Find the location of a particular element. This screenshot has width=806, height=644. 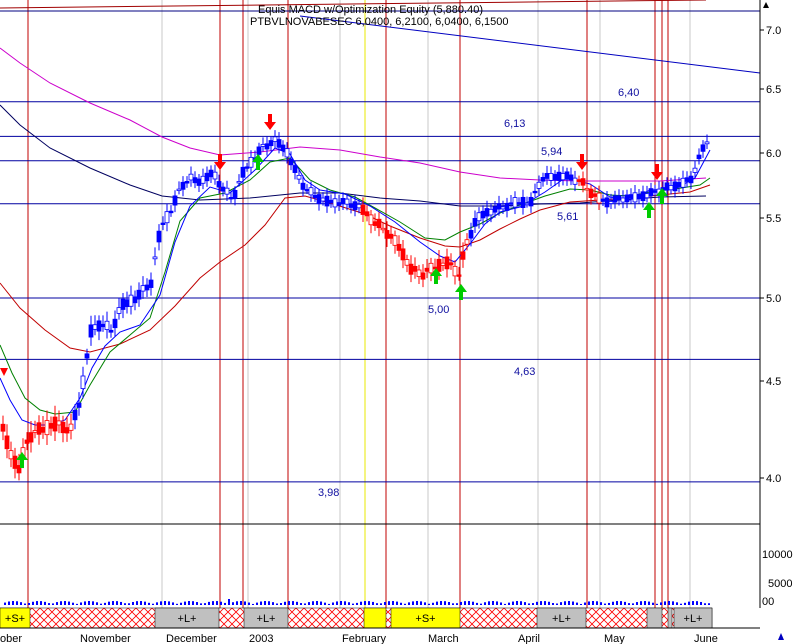

signal-band: +S+ +L+ +L+ +S+ +L+ +L+ is located at coordinates (356, 618).